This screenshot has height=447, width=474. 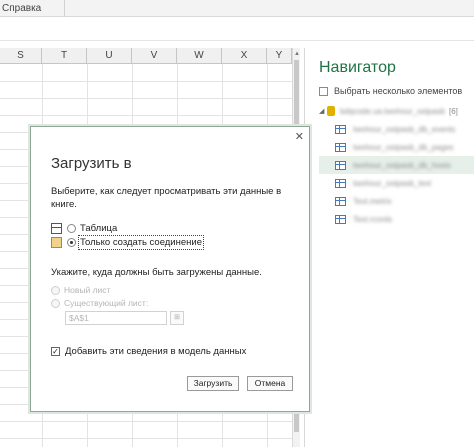 I want to click on column-header-v: V, so click(x=154, y=56).